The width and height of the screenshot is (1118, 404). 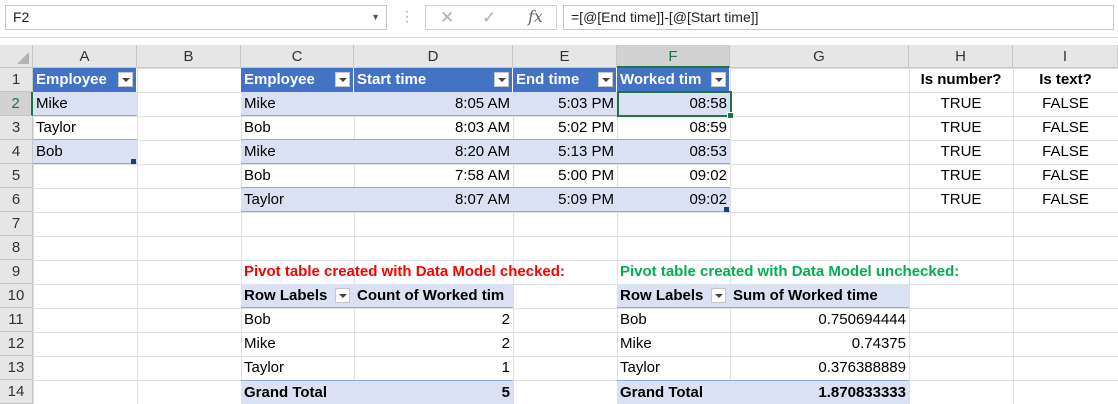 I want to click on row-header-3: 3, so click(x=16, y=128).